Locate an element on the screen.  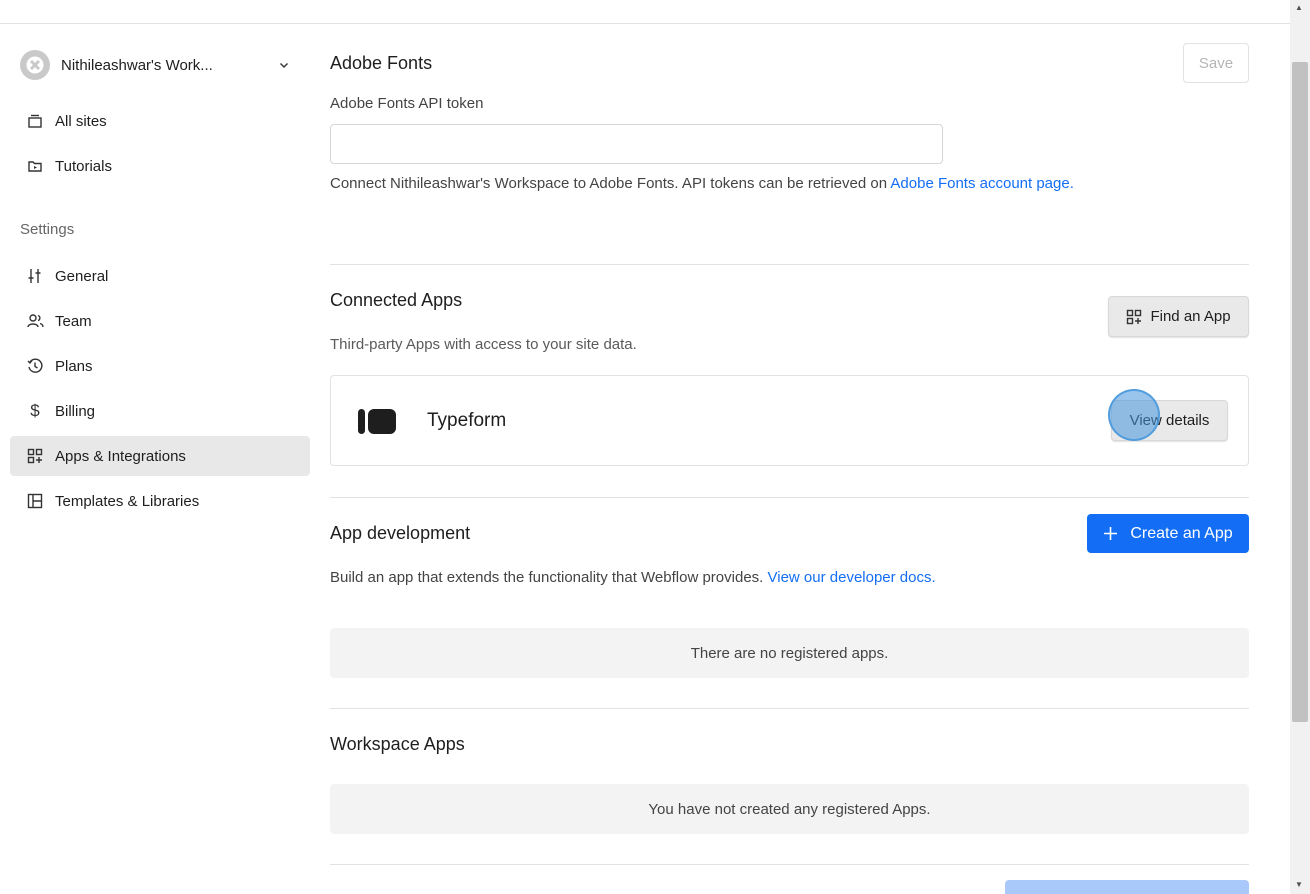
connected-apps-title: Connected Apps is located at coordinates (396, 300).